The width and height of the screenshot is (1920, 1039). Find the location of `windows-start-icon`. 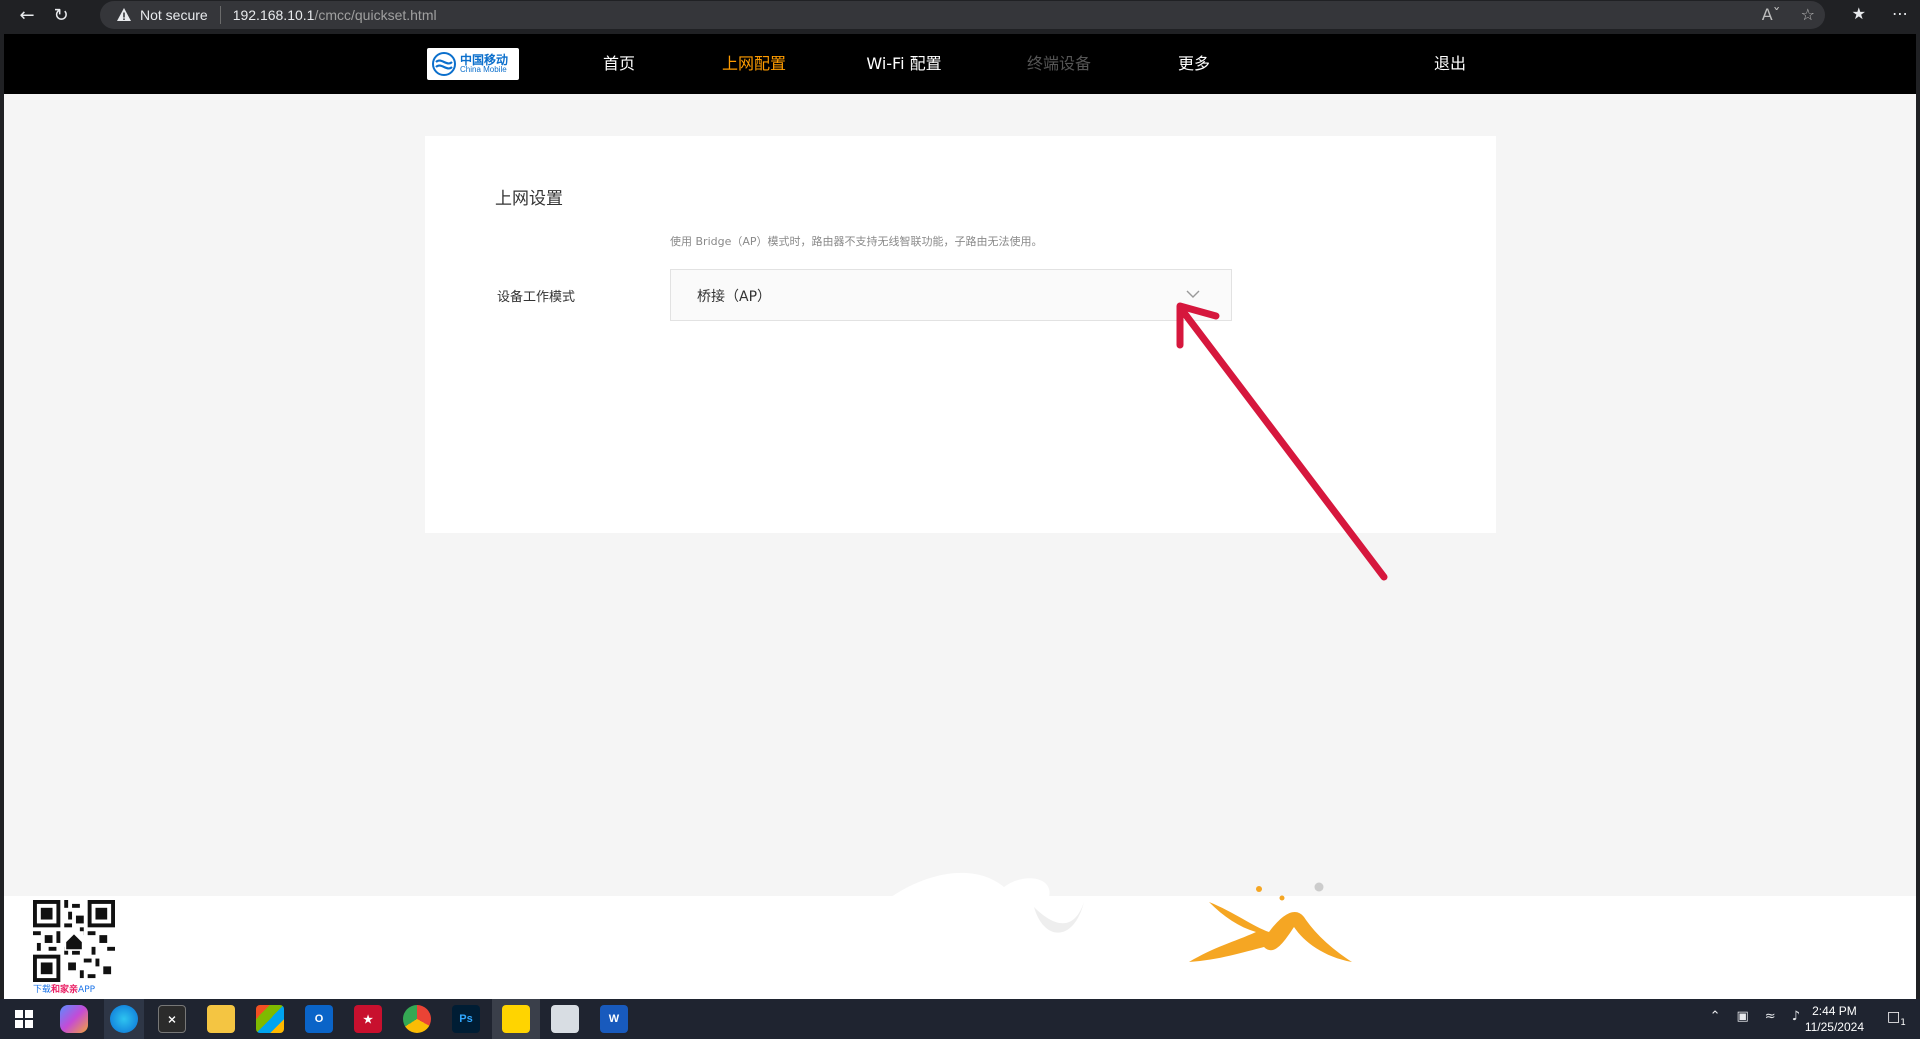

windows-start-icon is located at coordinates (24, 1019).